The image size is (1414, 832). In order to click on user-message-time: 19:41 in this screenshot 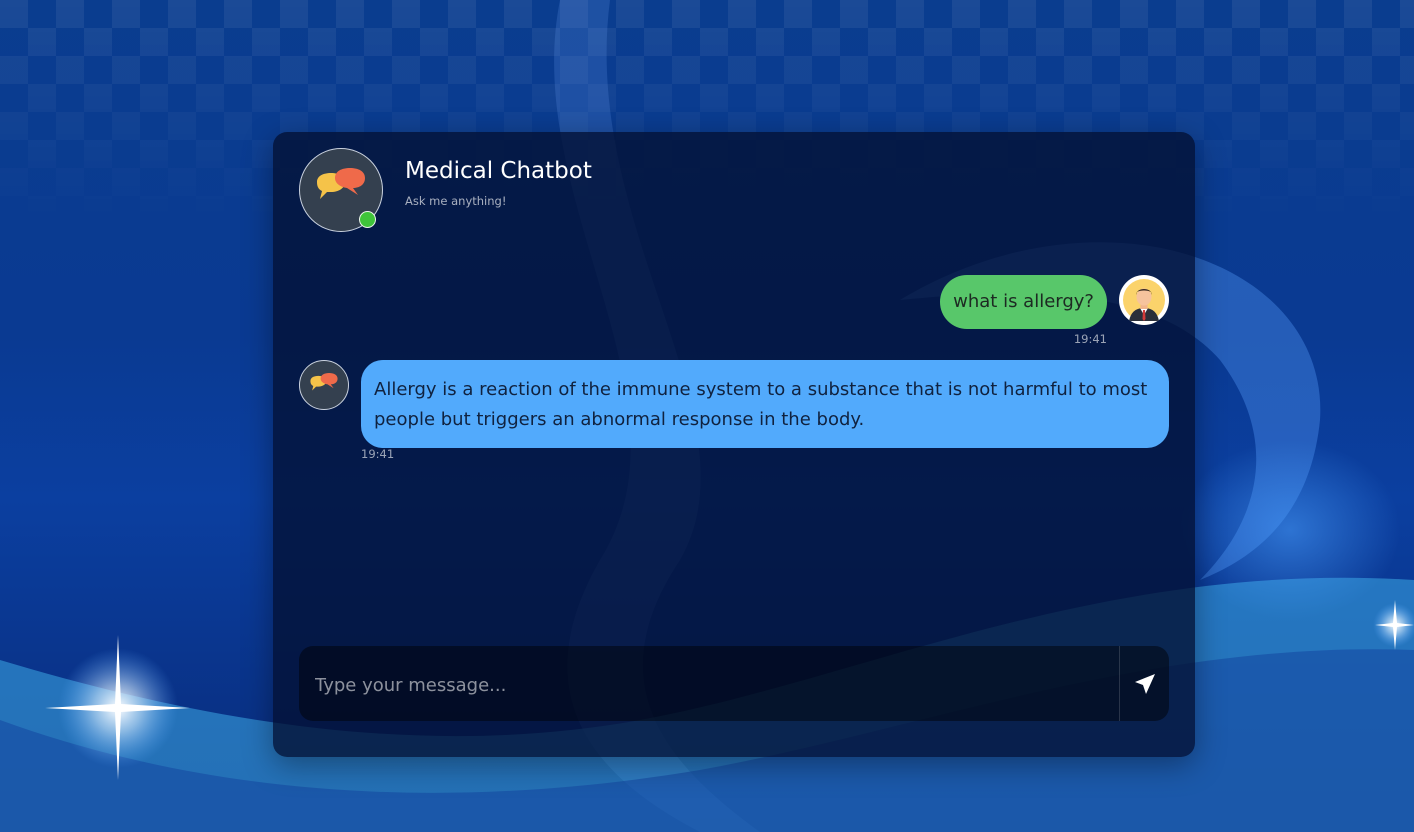, I will do `click(1090, 339)`.